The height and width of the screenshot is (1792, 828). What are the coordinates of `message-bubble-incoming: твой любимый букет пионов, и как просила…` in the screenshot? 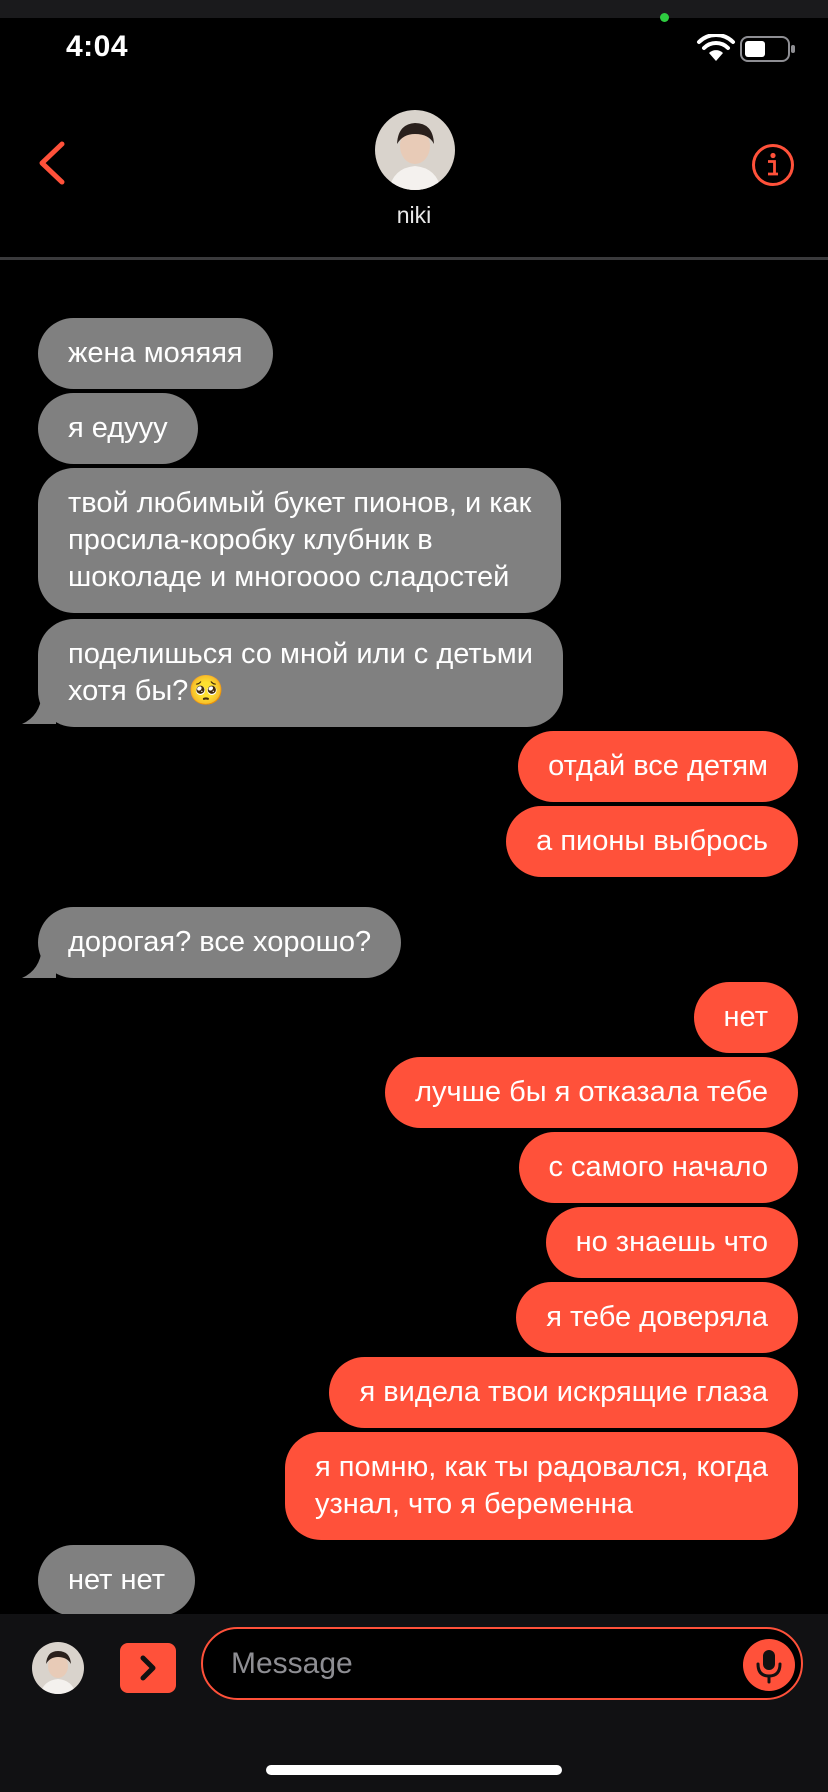 It's located at (300, 540).